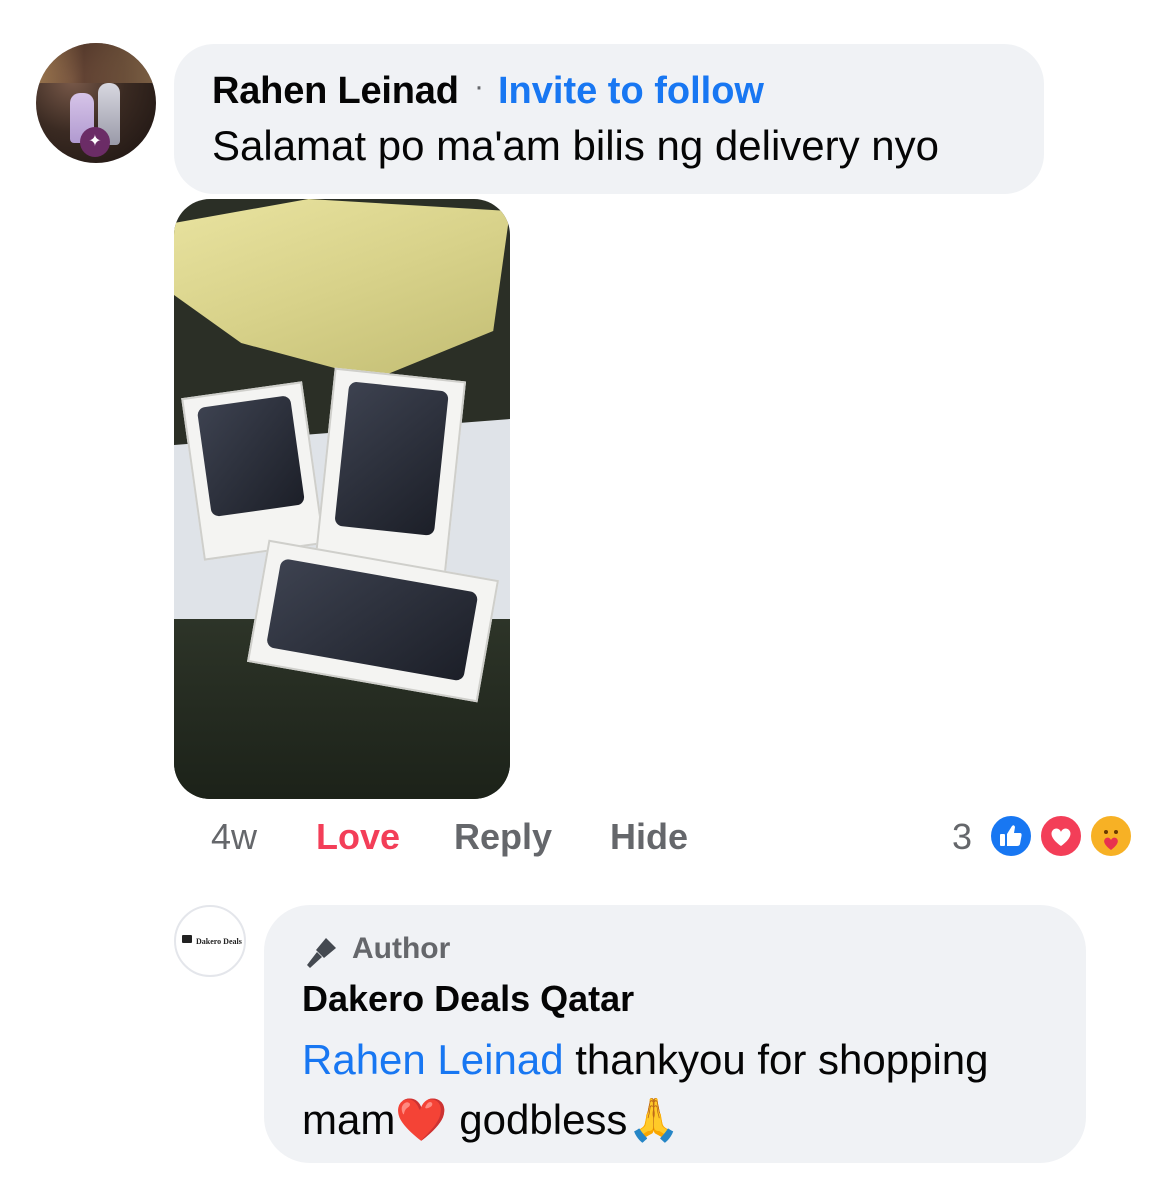 This screenshot has width=1170, height=1180. What do you see at coordinates (962, 837) in the screenshot?
I see `reaction-count: 3` at bounding box center [962, 837].